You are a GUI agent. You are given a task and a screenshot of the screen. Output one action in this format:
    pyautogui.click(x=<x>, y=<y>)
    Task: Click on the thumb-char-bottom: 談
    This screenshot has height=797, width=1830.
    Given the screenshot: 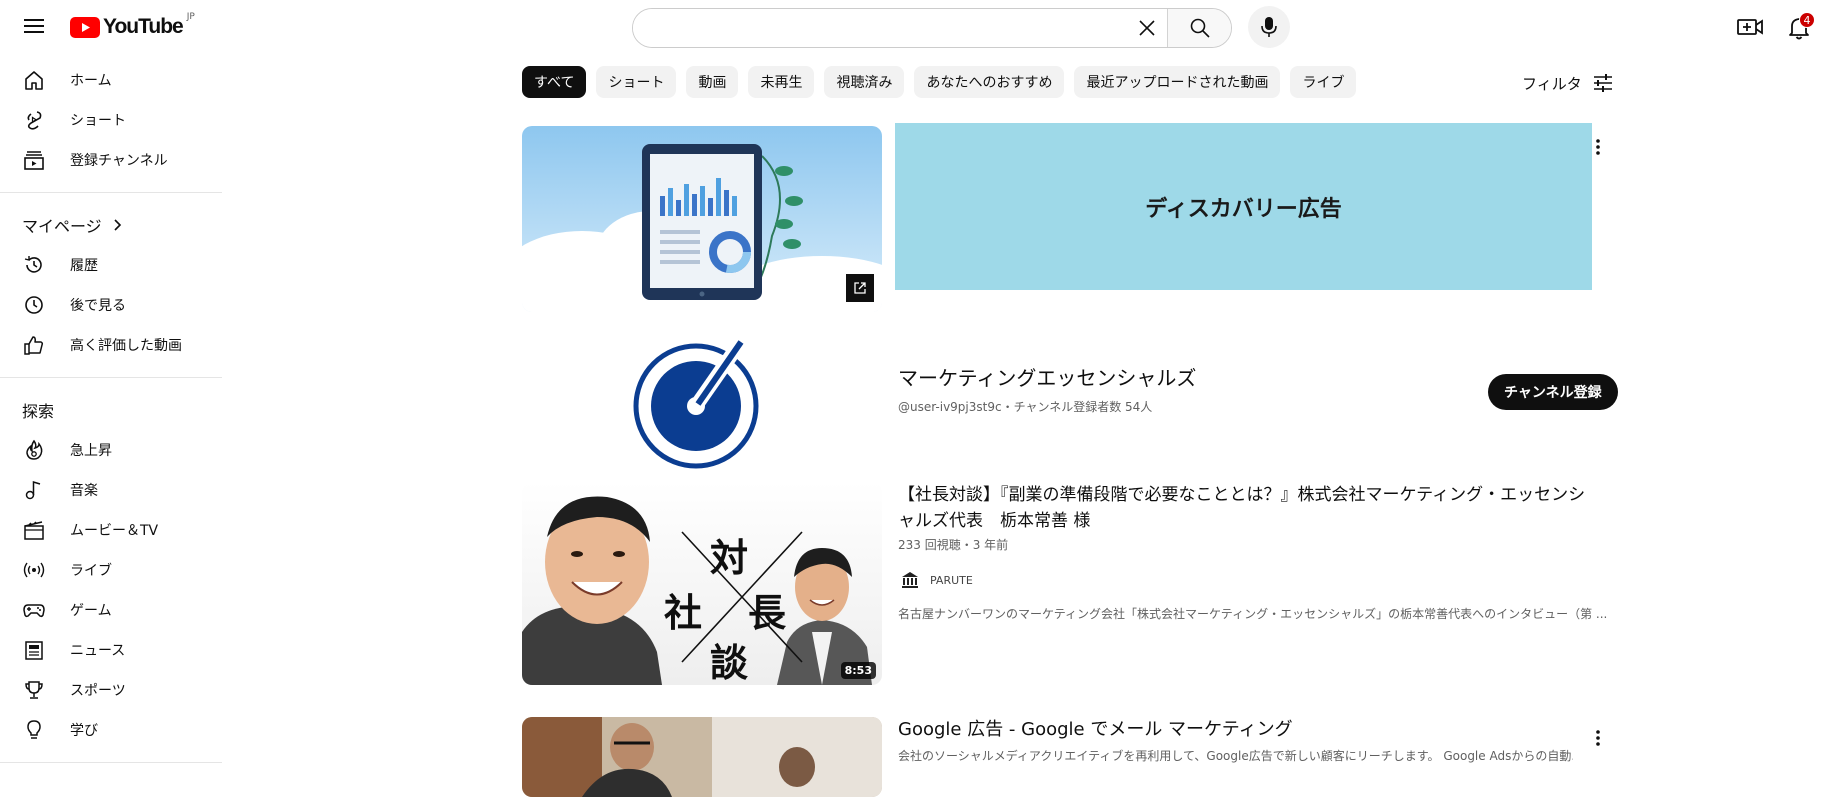 What is the action you would take?
    pyautogui.click(x=729, y=662)
    